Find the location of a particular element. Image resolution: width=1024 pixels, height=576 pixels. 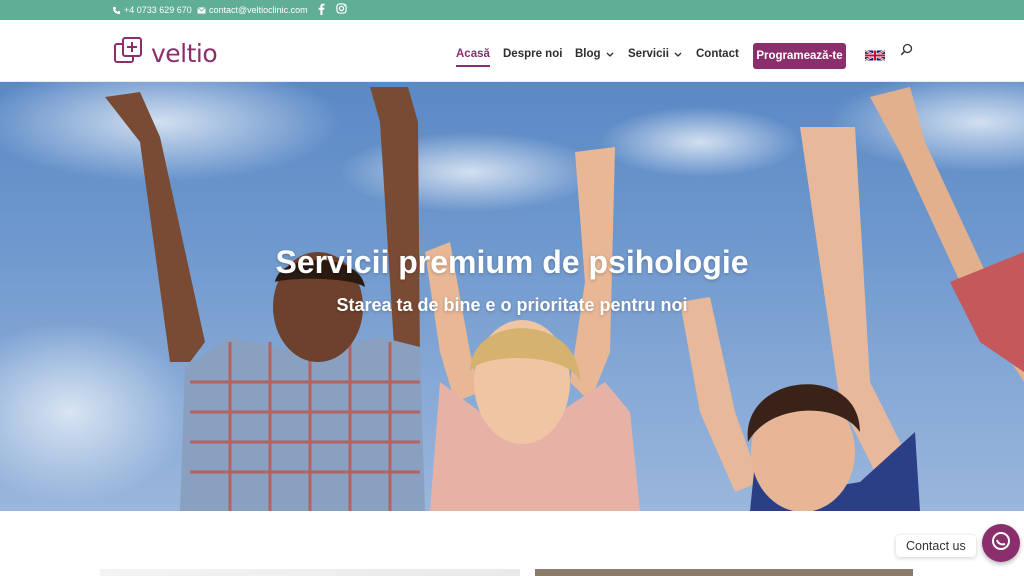

phone-number: +4 0733 629 670 is located at coordinates (158, 10).